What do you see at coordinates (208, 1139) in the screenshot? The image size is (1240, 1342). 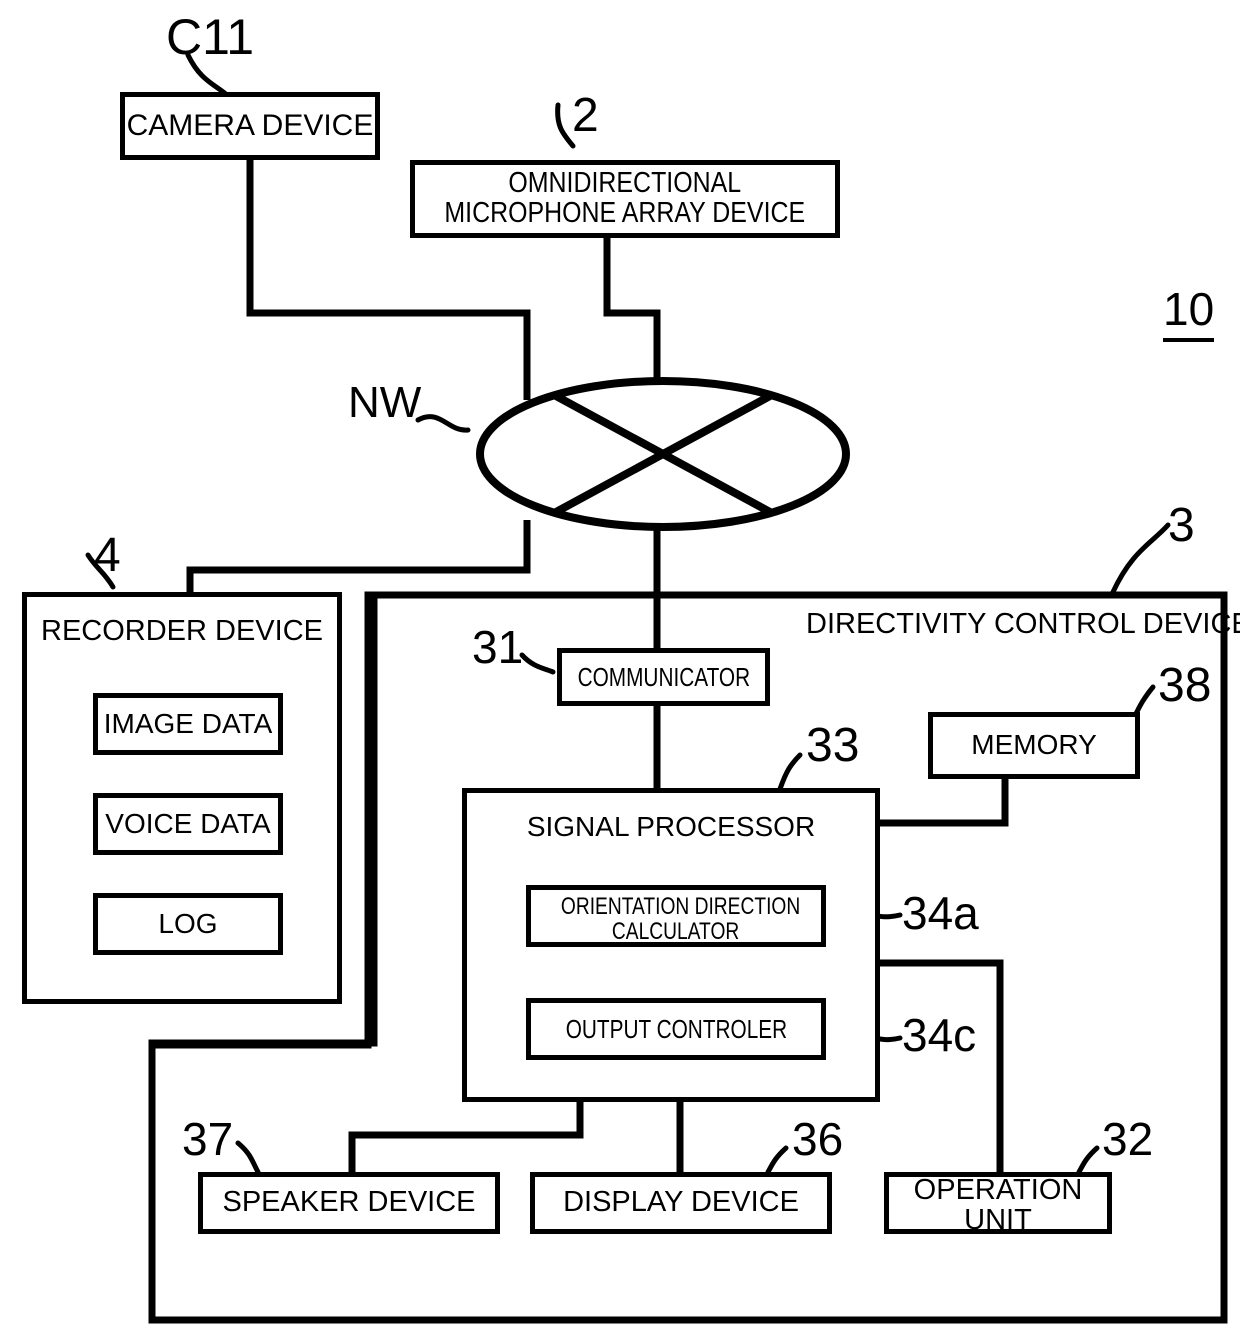 I see `ref-37: 37` at bounding box center [208, 1139].